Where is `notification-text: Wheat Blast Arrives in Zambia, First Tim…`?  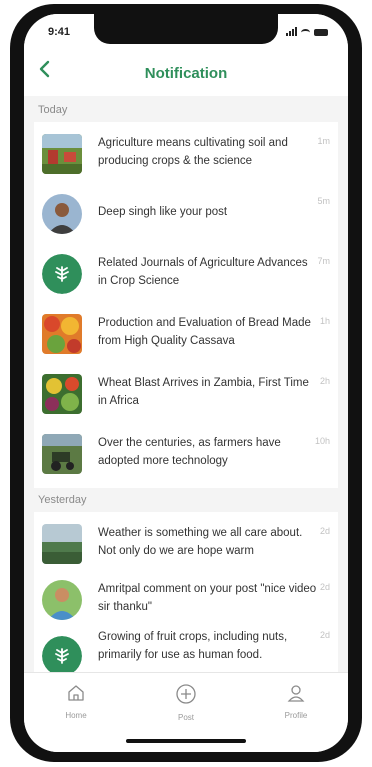
notification-text: Wheat Blast Arrives in Zambia, First Tim… is located at coordinates (203, 392).